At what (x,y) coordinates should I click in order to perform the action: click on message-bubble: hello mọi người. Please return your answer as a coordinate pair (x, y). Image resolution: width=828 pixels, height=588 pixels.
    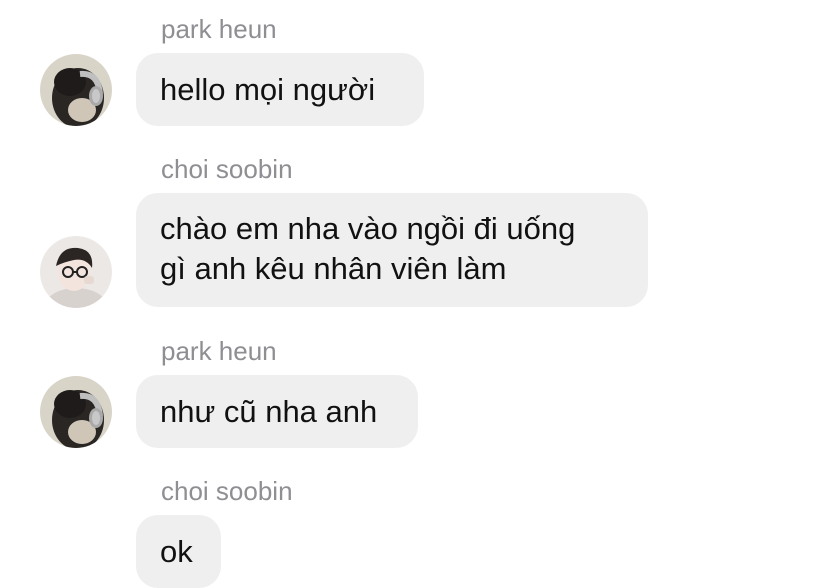
    Looking at the image, I should click on (280, 89).